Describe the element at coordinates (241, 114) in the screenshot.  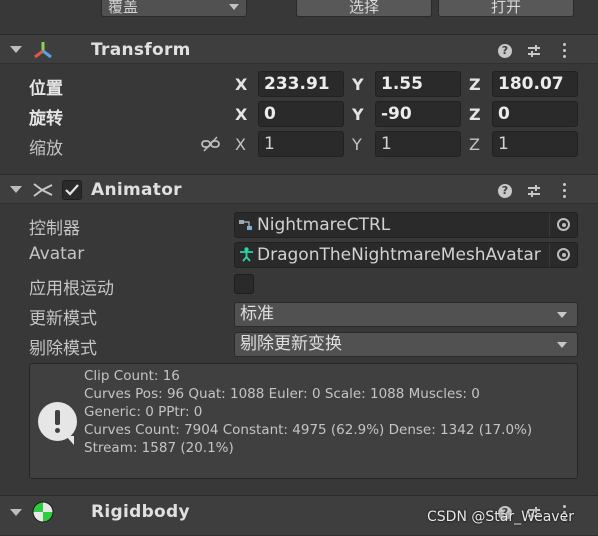
I see `rotation-x-label: X` at that location.